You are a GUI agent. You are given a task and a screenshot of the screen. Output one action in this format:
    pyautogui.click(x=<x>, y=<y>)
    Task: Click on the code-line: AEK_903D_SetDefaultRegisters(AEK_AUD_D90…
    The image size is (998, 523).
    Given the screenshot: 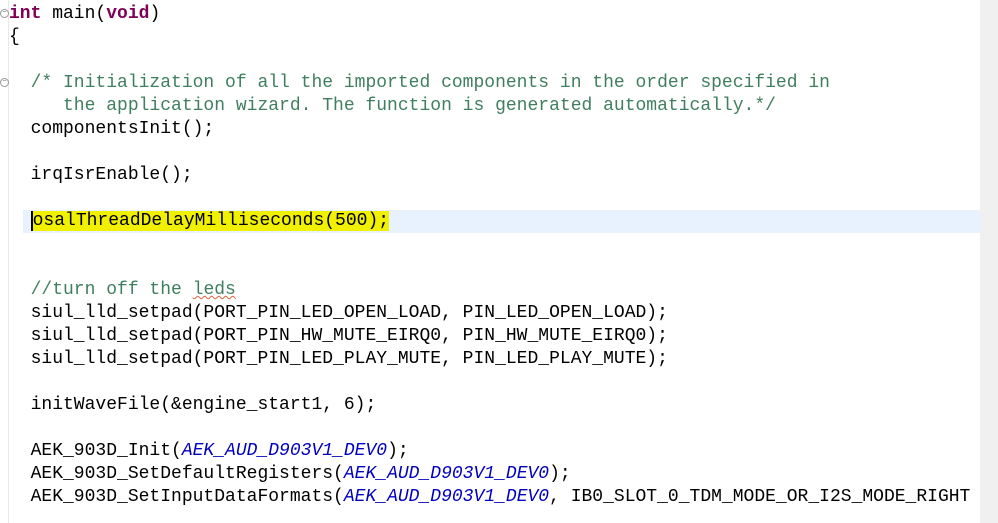 What is the action you would take?
    pyautogui.click(x=494, y=474)
    